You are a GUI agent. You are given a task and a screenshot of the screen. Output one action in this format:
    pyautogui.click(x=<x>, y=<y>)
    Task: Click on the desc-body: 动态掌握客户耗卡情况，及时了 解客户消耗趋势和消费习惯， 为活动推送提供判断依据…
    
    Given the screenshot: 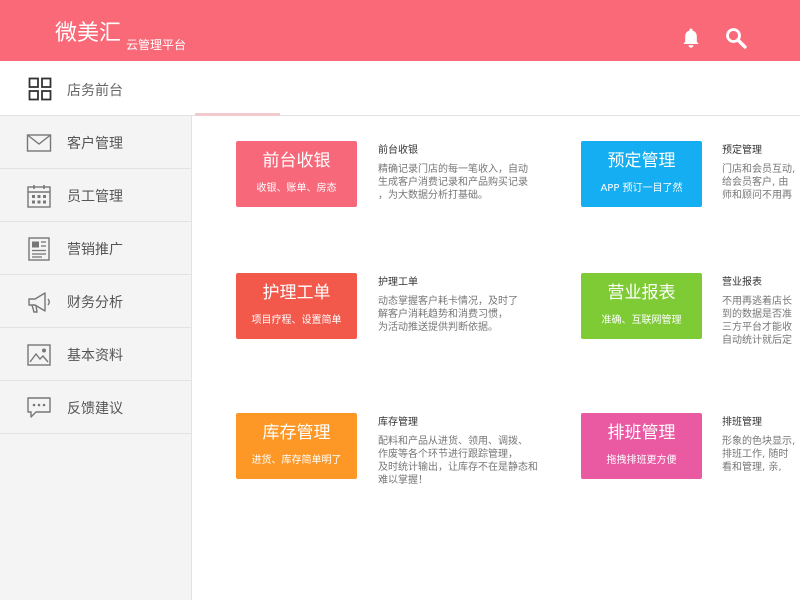 What is the action you would take?
    pyautogui.click(x=448, y=314)
    